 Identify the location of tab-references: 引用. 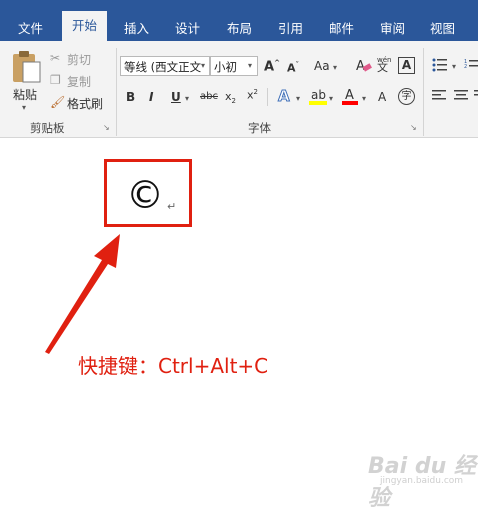
(290, 27).